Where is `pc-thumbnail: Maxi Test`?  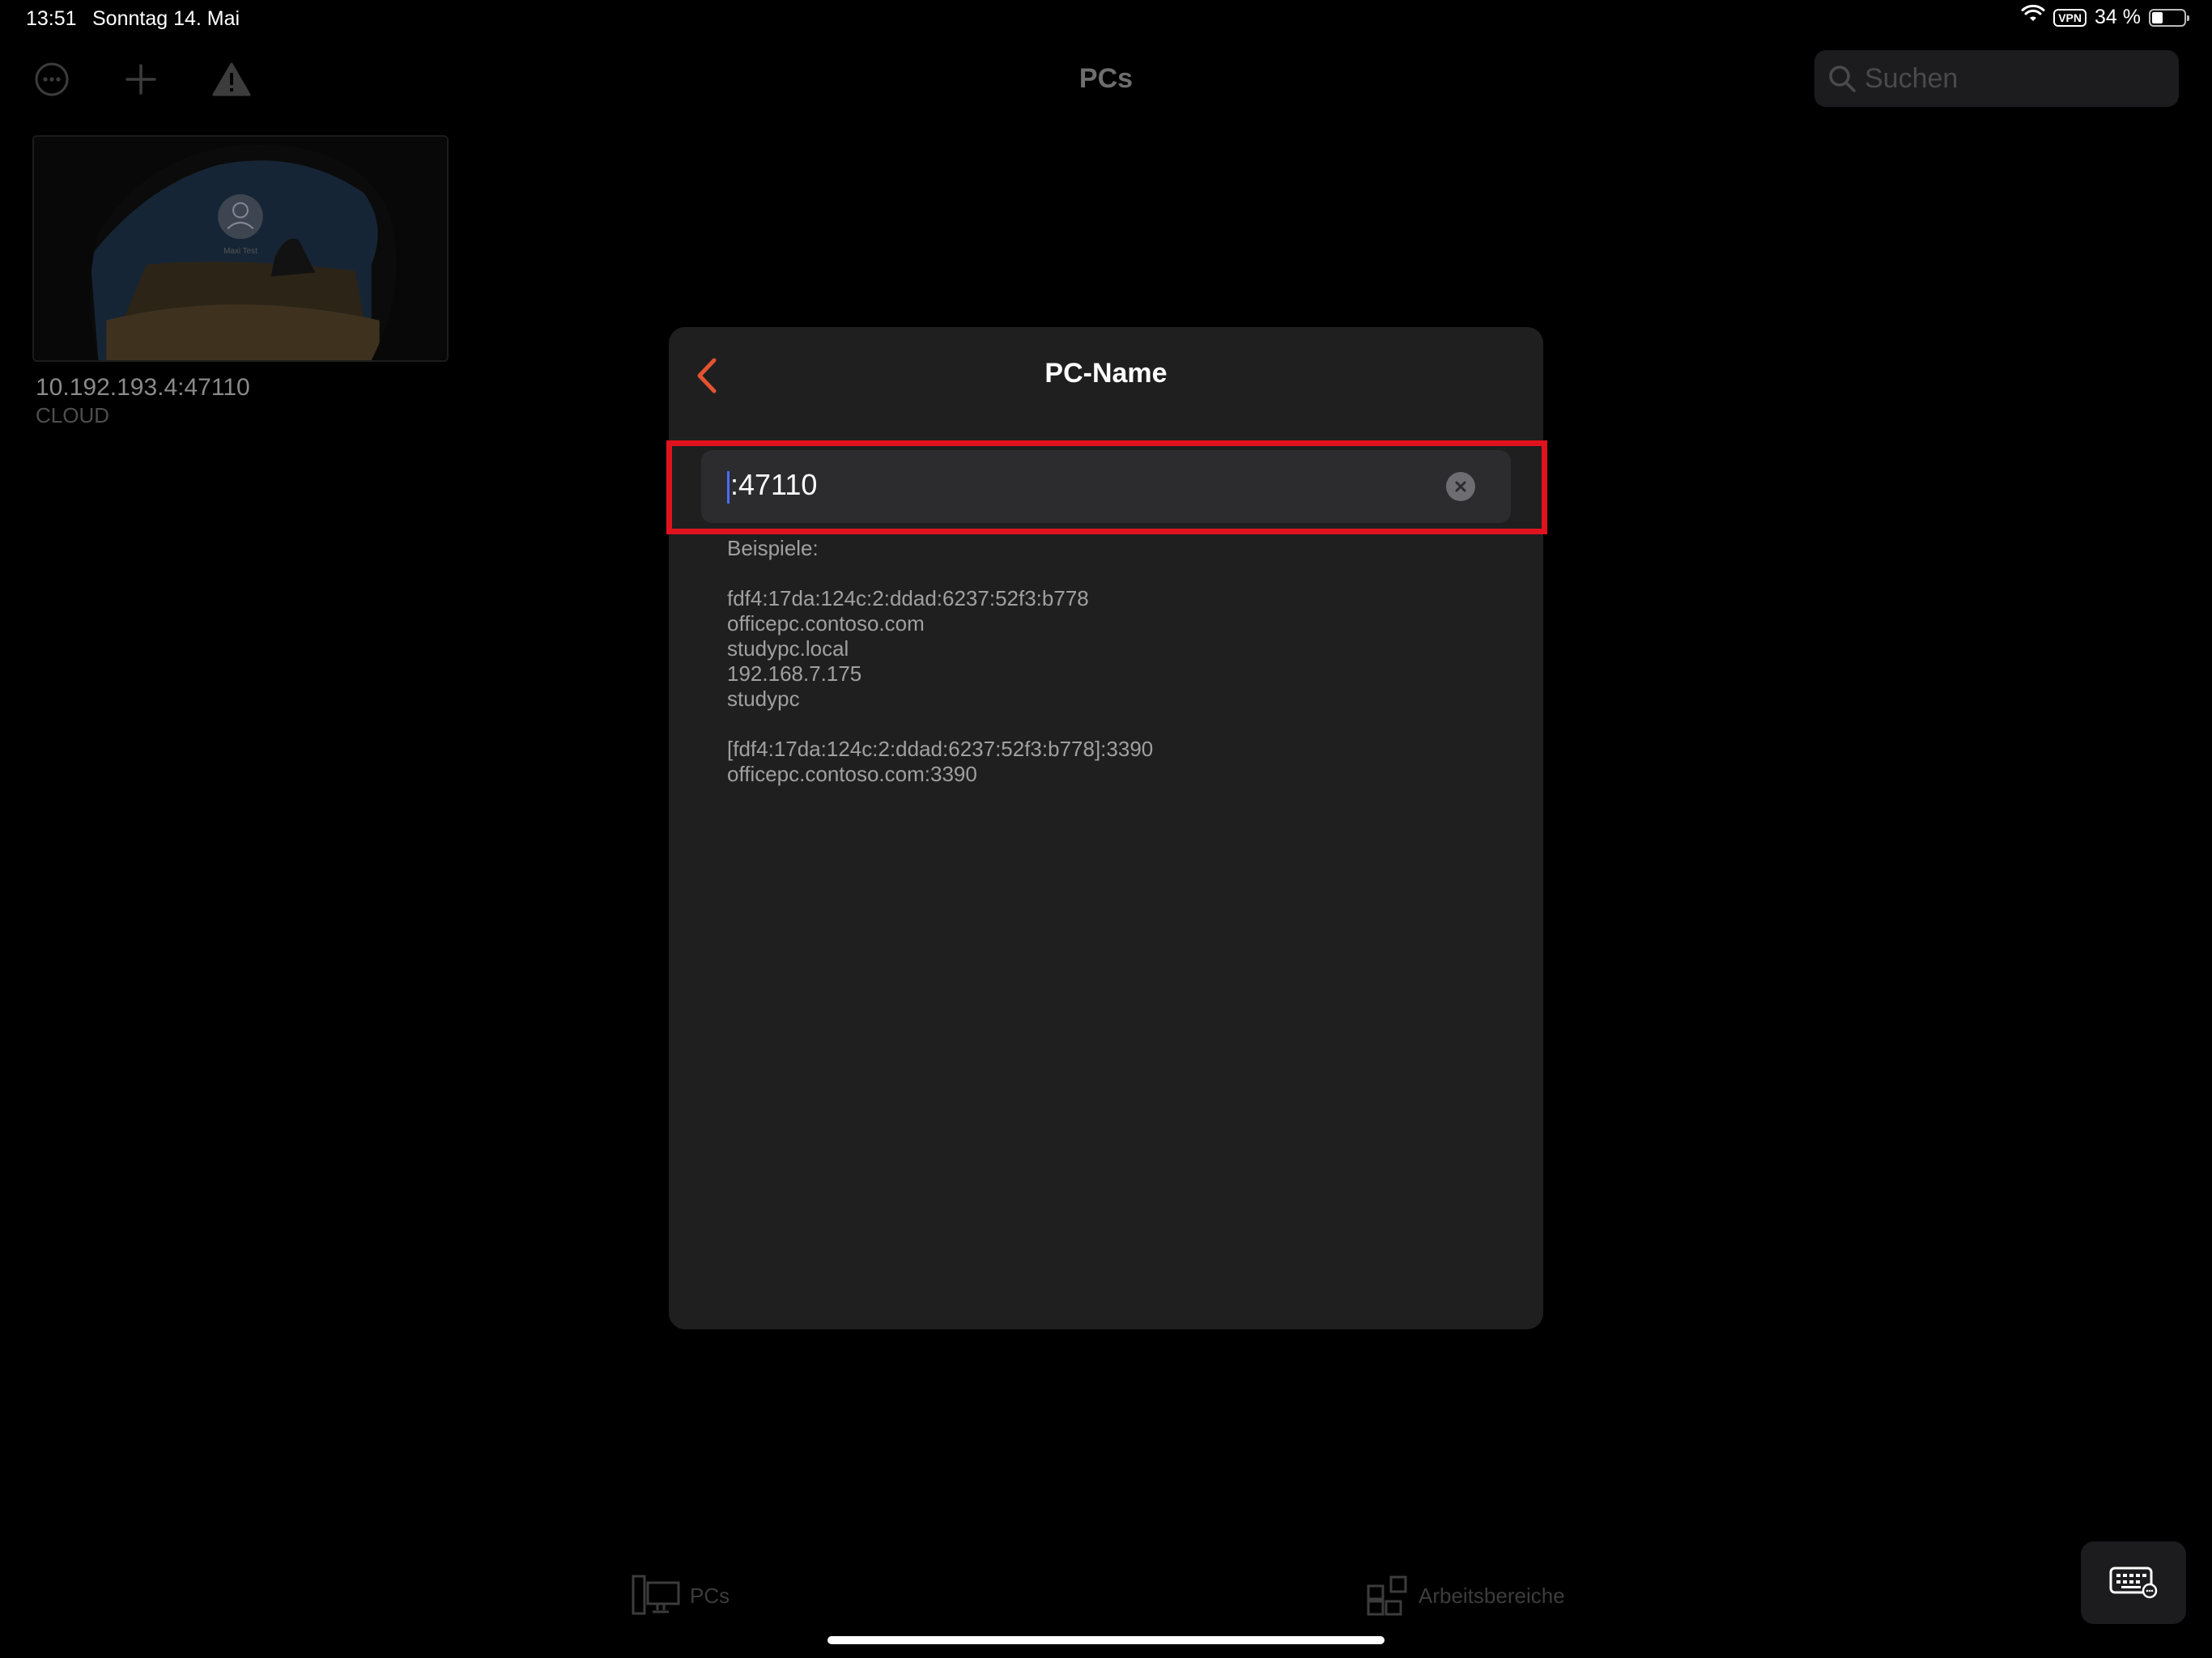 pc-thumbnail: Maxi Test is located at coordinates (240, 248).